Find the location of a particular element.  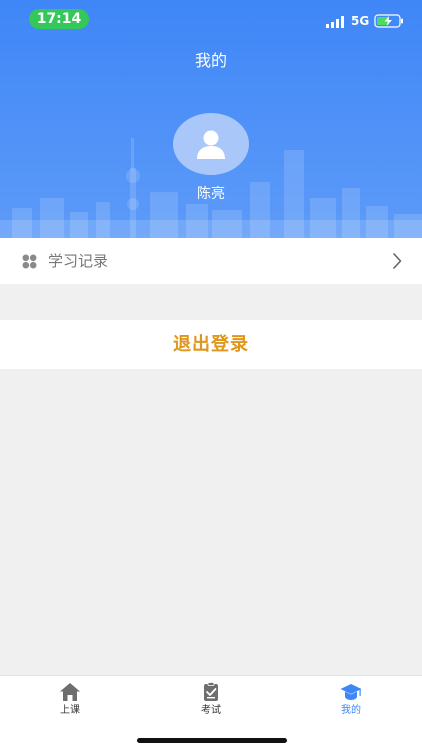

status-time: 17:14 is located at coordinates (59, 19).